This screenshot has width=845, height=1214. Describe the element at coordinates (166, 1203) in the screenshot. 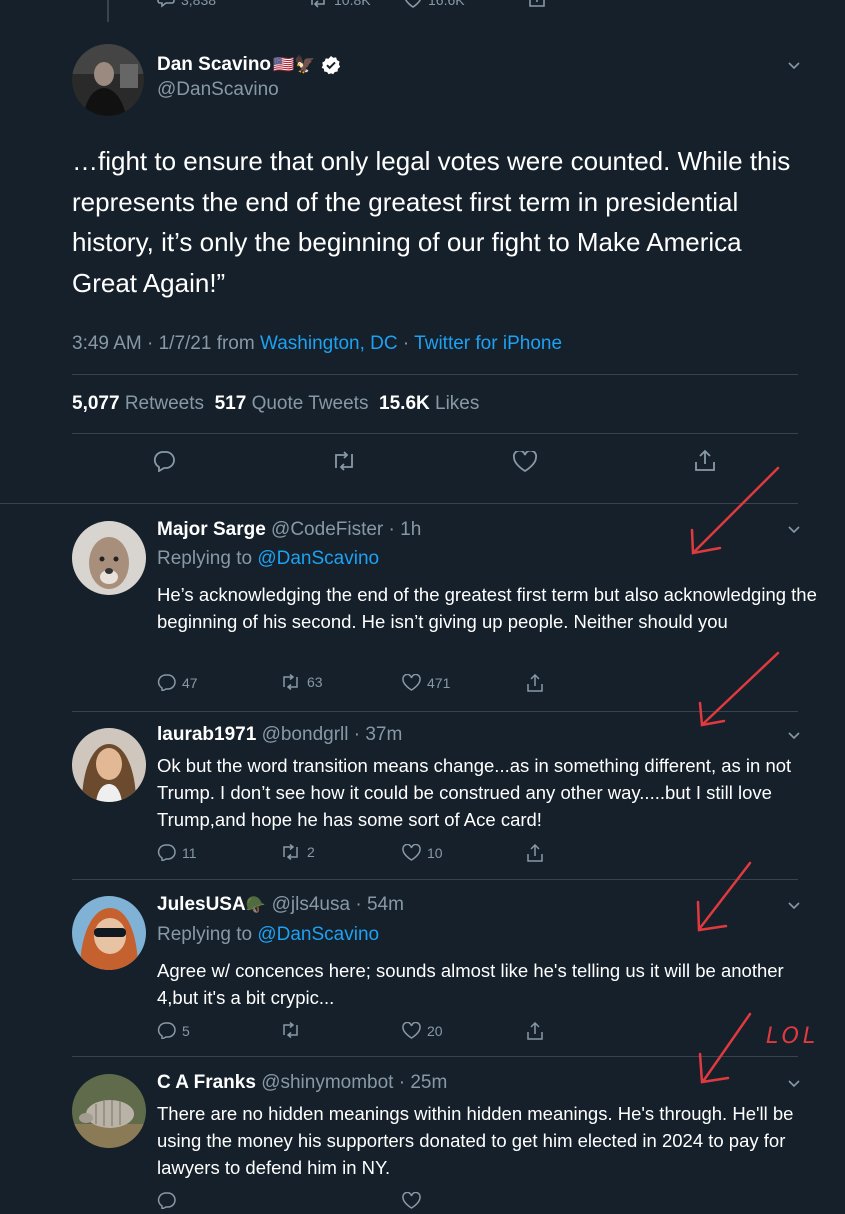

I see `reply-count-button` at that location.